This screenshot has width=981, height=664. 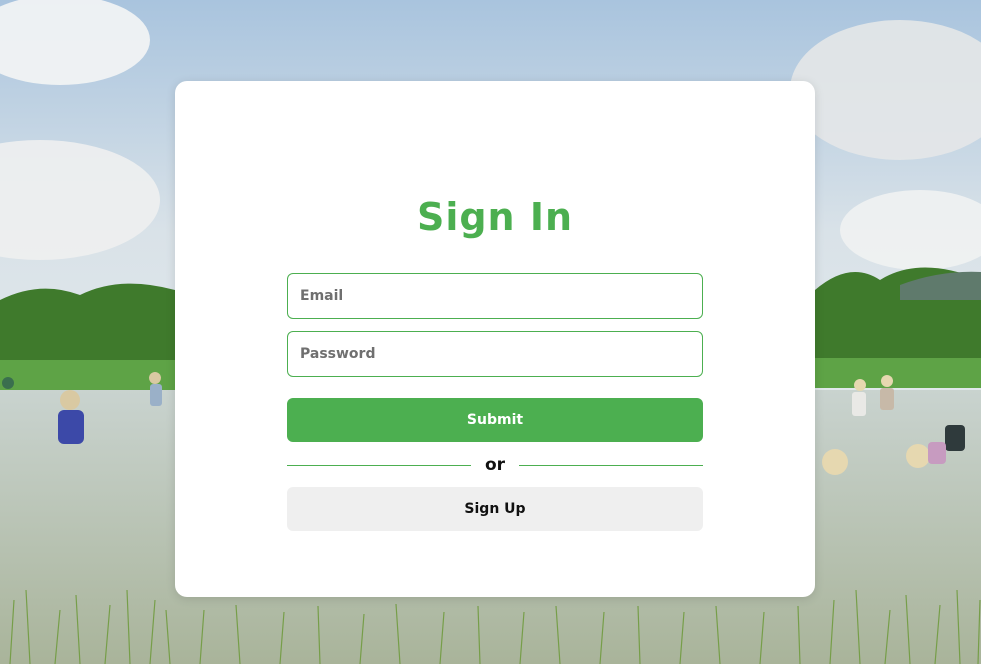 What do you see at coordinates (495, 420) in the screenshot?
I see `submit-button: Submit` at bounding box center [495, 420].